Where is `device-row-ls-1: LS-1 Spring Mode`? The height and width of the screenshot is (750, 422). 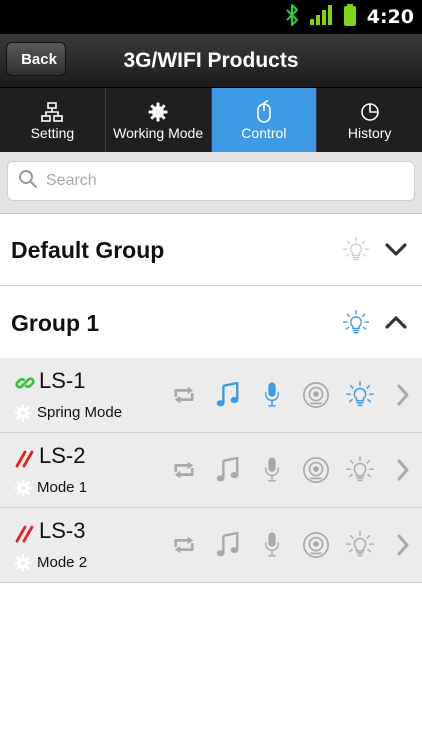 device-row-ls-1: LS-1 Spring Mode is located at coordinates (211, 395).